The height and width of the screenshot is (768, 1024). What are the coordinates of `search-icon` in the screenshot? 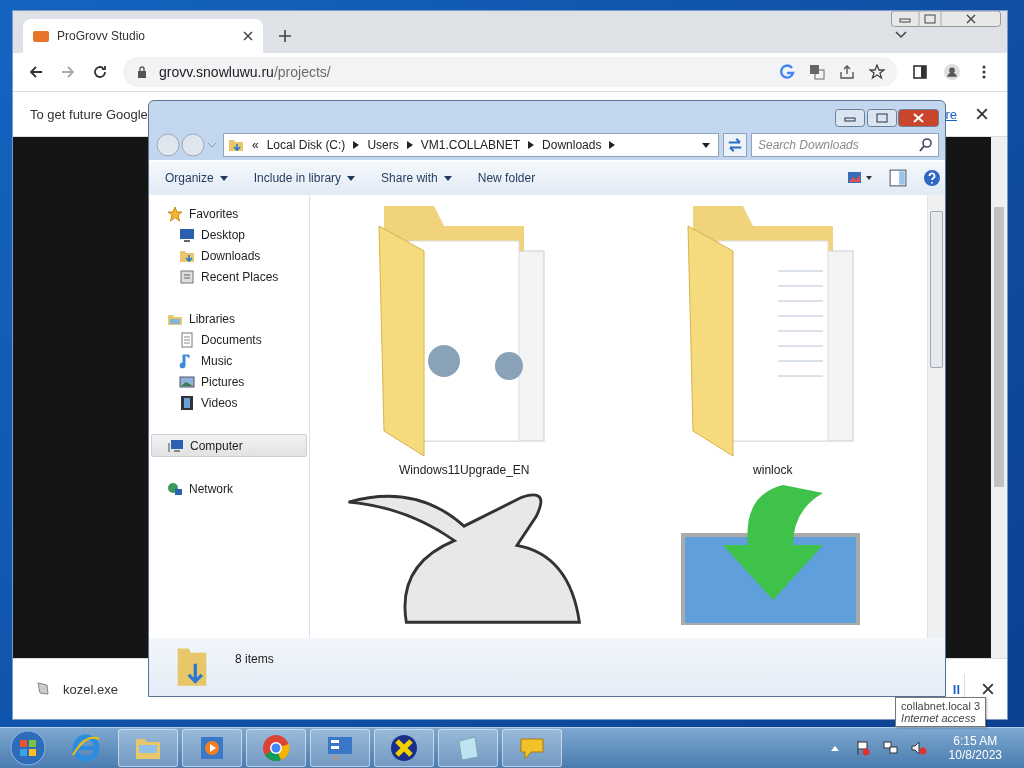 It's located at (926, 145).